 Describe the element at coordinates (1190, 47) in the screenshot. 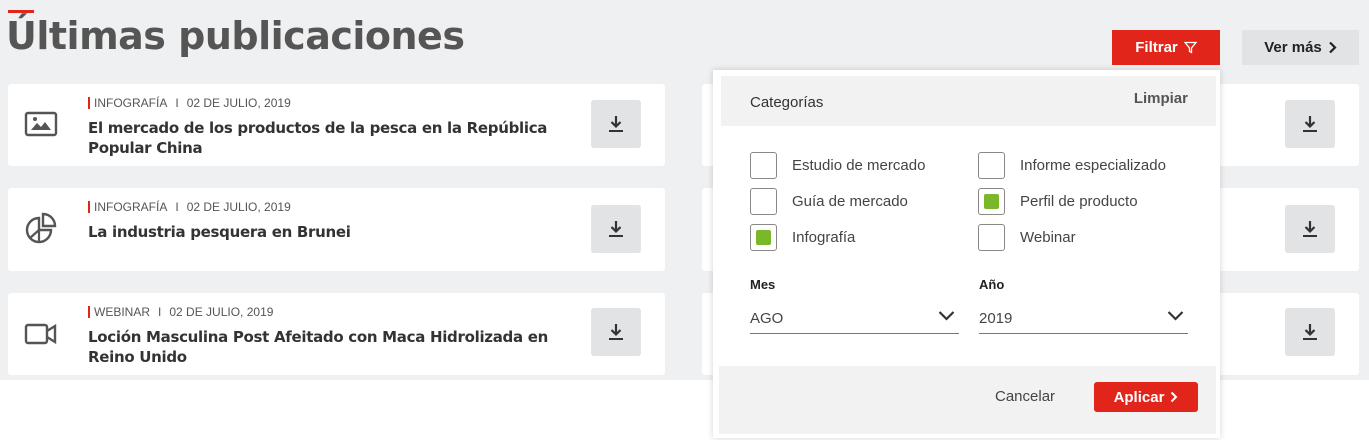

I see `funnel-icon` at that location.